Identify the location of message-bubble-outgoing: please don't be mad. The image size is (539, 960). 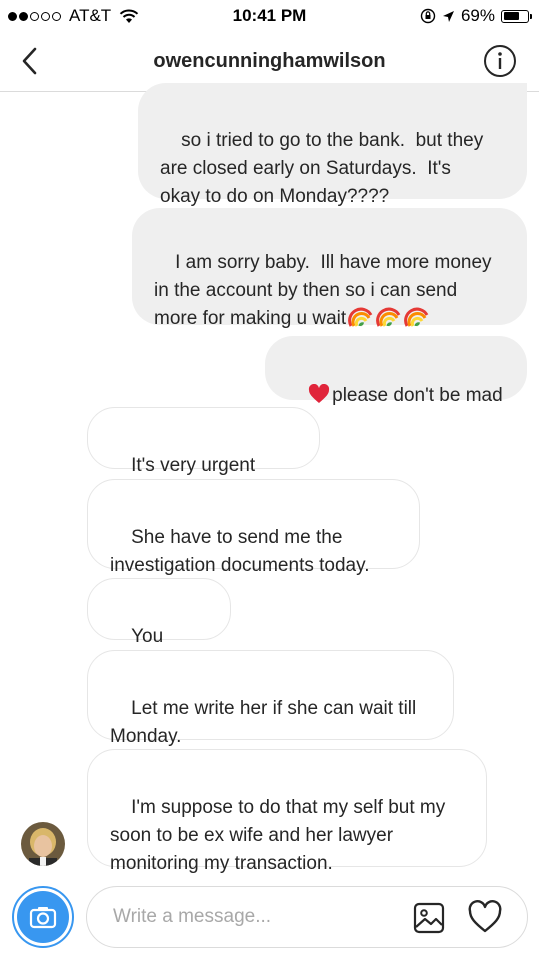
(396, 371).